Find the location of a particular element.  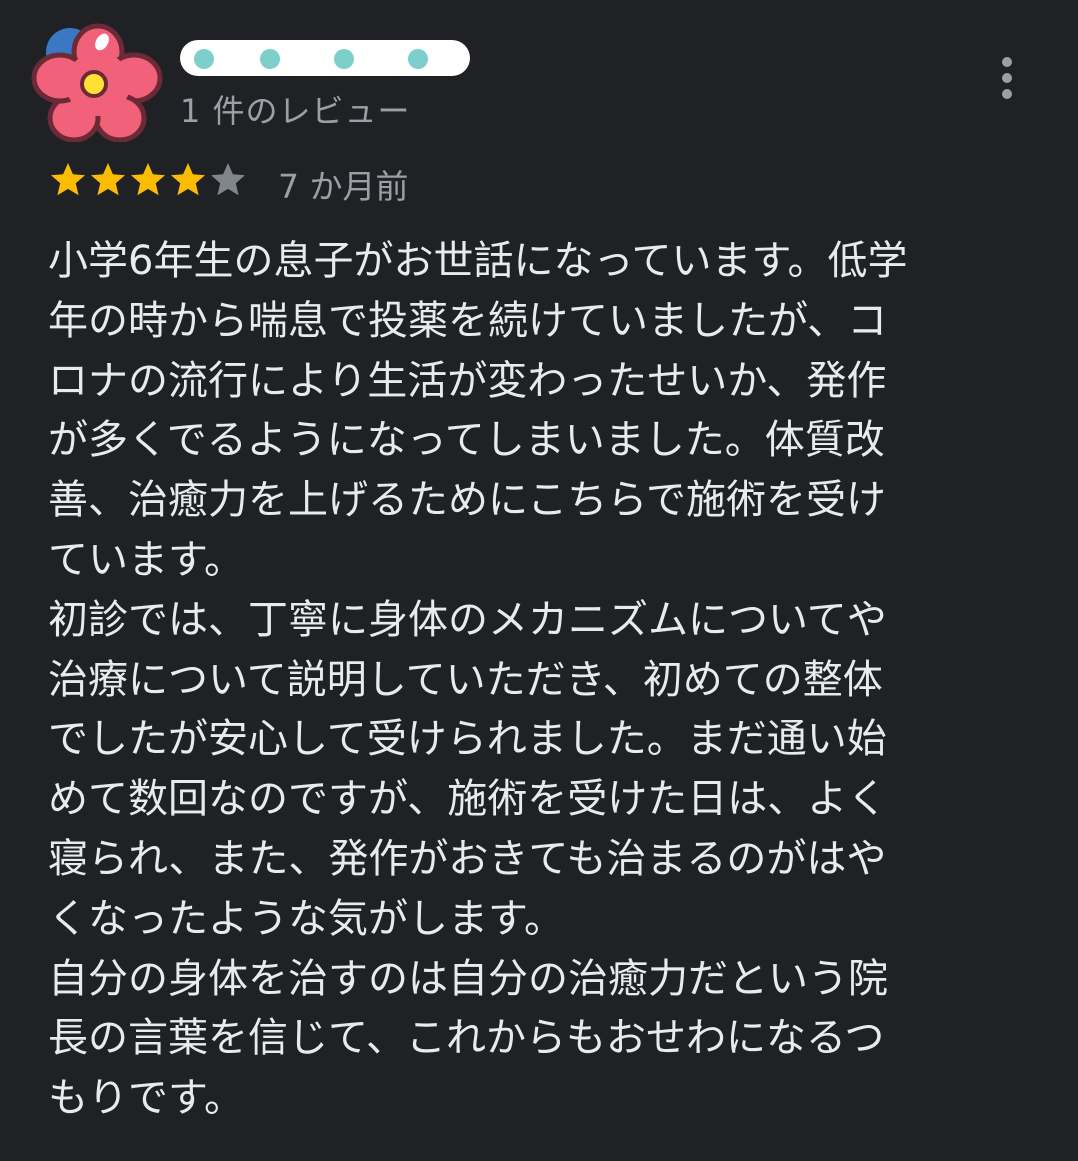

review-text-line: 年の時から喘息で投薬を続けていましたが、コ is located at coordinates (468, 320).